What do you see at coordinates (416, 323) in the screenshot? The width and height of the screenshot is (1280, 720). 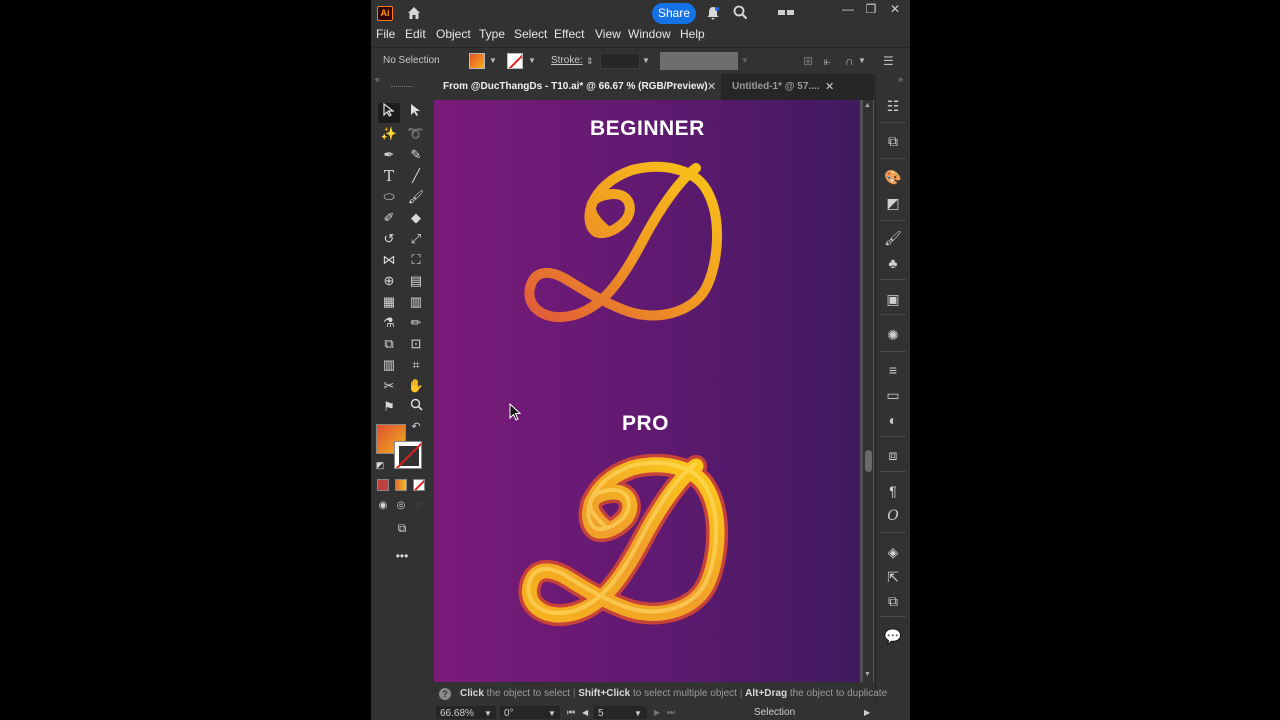 I see `measure-tool-icon: ✏` at bounding box center [416, 323].